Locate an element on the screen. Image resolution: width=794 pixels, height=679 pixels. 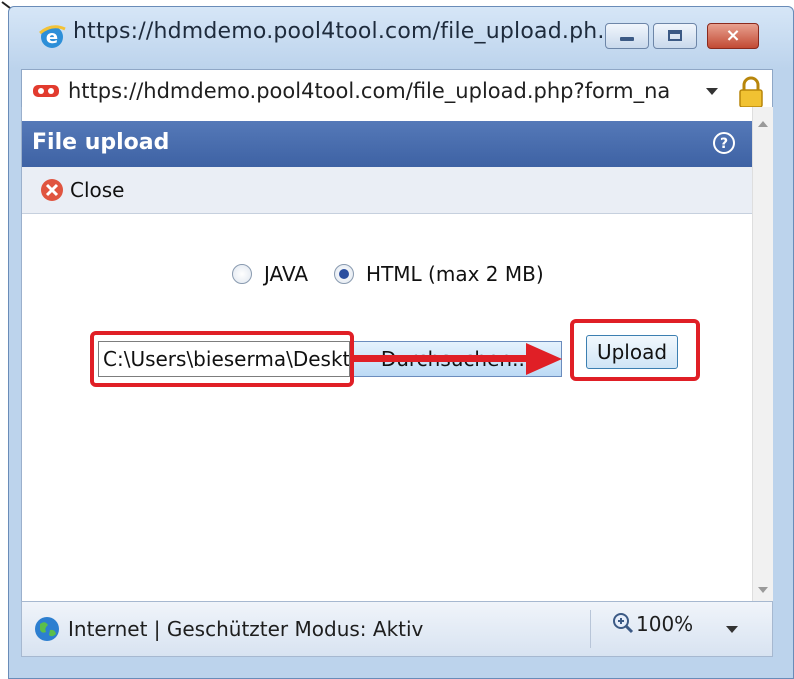
scroll-down-icon is located at coordinates (763, 590).